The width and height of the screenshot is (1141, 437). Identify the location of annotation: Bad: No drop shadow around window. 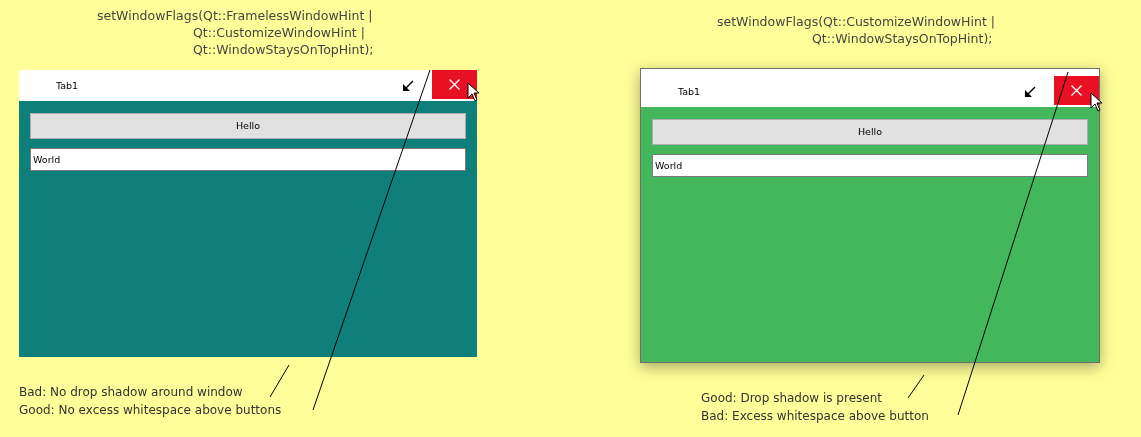
(131, 392).